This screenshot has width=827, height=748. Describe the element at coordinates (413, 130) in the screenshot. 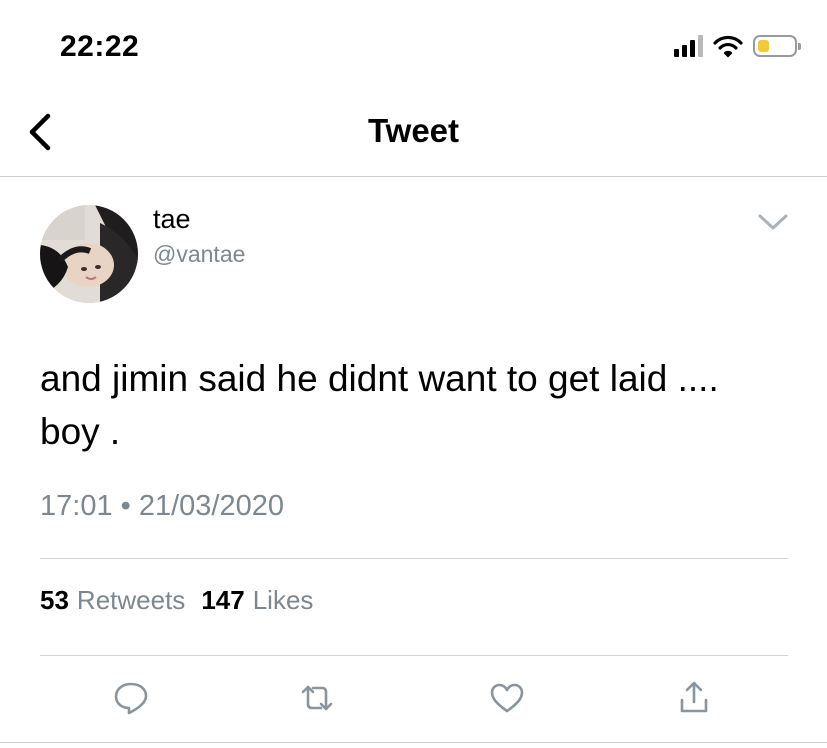

I see `page-title: Tweet` at that location.